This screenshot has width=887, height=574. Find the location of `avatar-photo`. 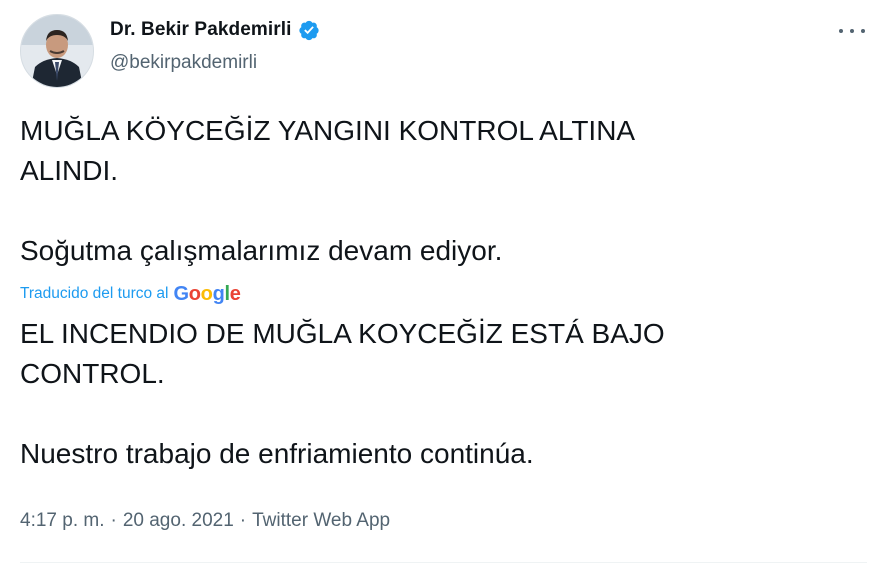

avatar-photo is located at coordinates (57, 51).